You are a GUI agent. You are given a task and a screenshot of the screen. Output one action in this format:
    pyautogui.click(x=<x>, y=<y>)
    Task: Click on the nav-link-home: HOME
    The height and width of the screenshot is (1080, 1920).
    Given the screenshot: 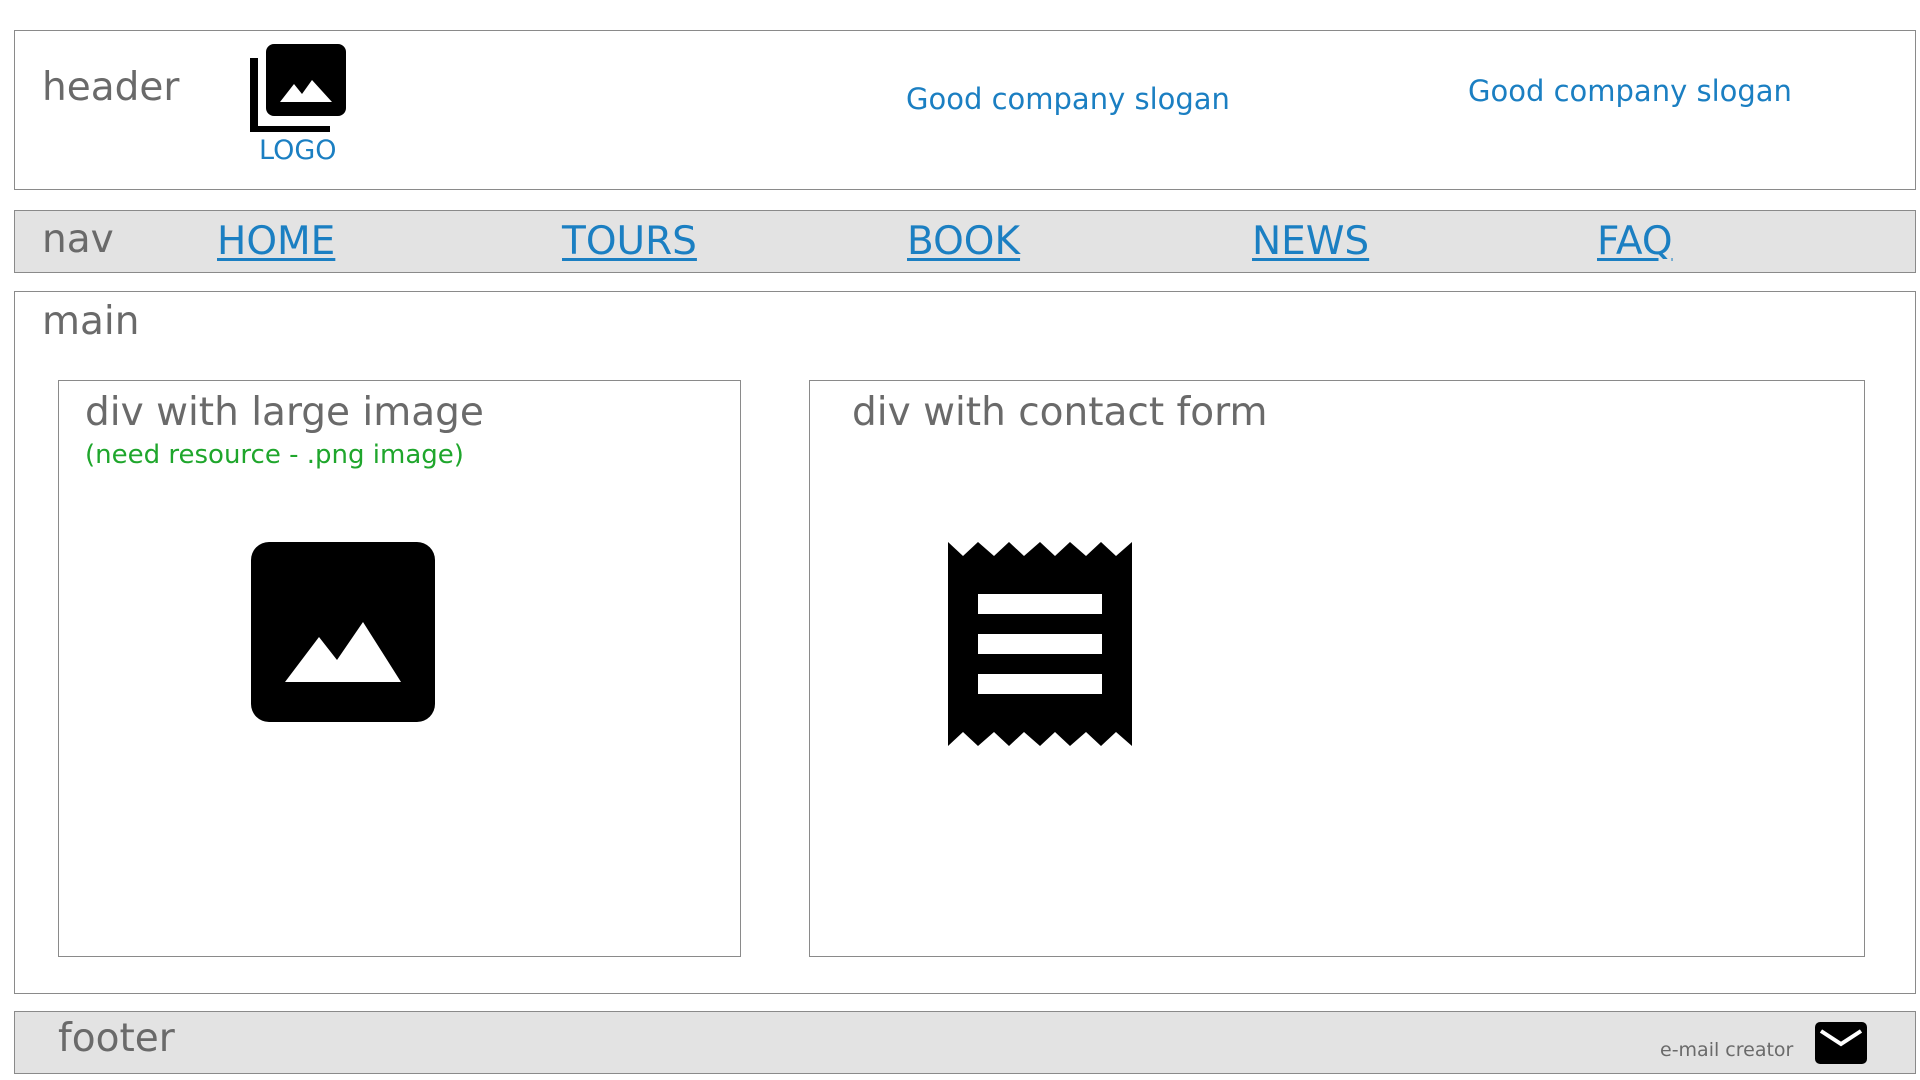 What is the action you would take?
    pyautogui.click(x=276, y=241)
    